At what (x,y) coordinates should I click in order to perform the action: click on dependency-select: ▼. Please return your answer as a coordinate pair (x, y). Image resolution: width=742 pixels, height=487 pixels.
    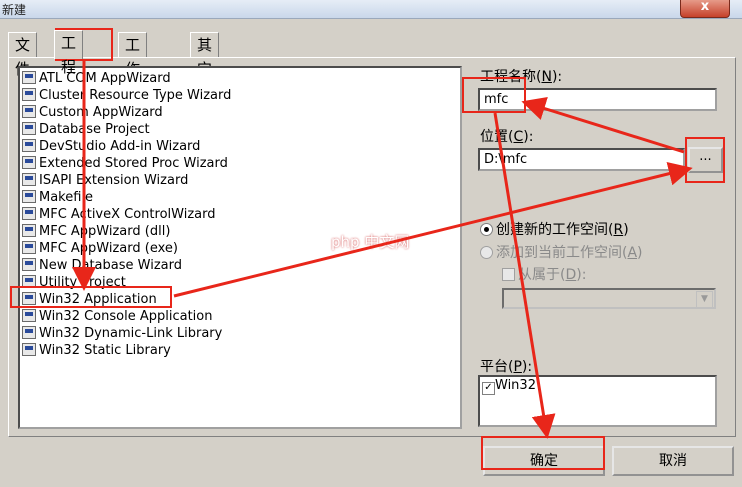
    Looking at the image, I should click on (609, 298).